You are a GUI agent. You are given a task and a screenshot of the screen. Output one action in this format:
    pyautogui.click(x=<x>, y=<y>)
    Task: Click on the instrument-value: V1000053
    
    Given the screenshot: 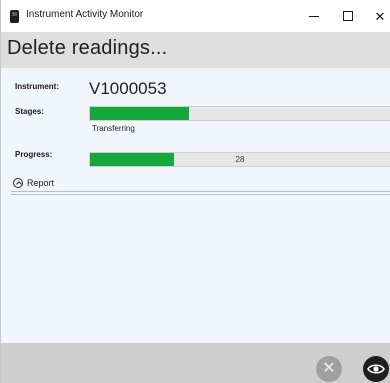 What is the action you would take?
    pyautogui.click(x=128, y=88)
    